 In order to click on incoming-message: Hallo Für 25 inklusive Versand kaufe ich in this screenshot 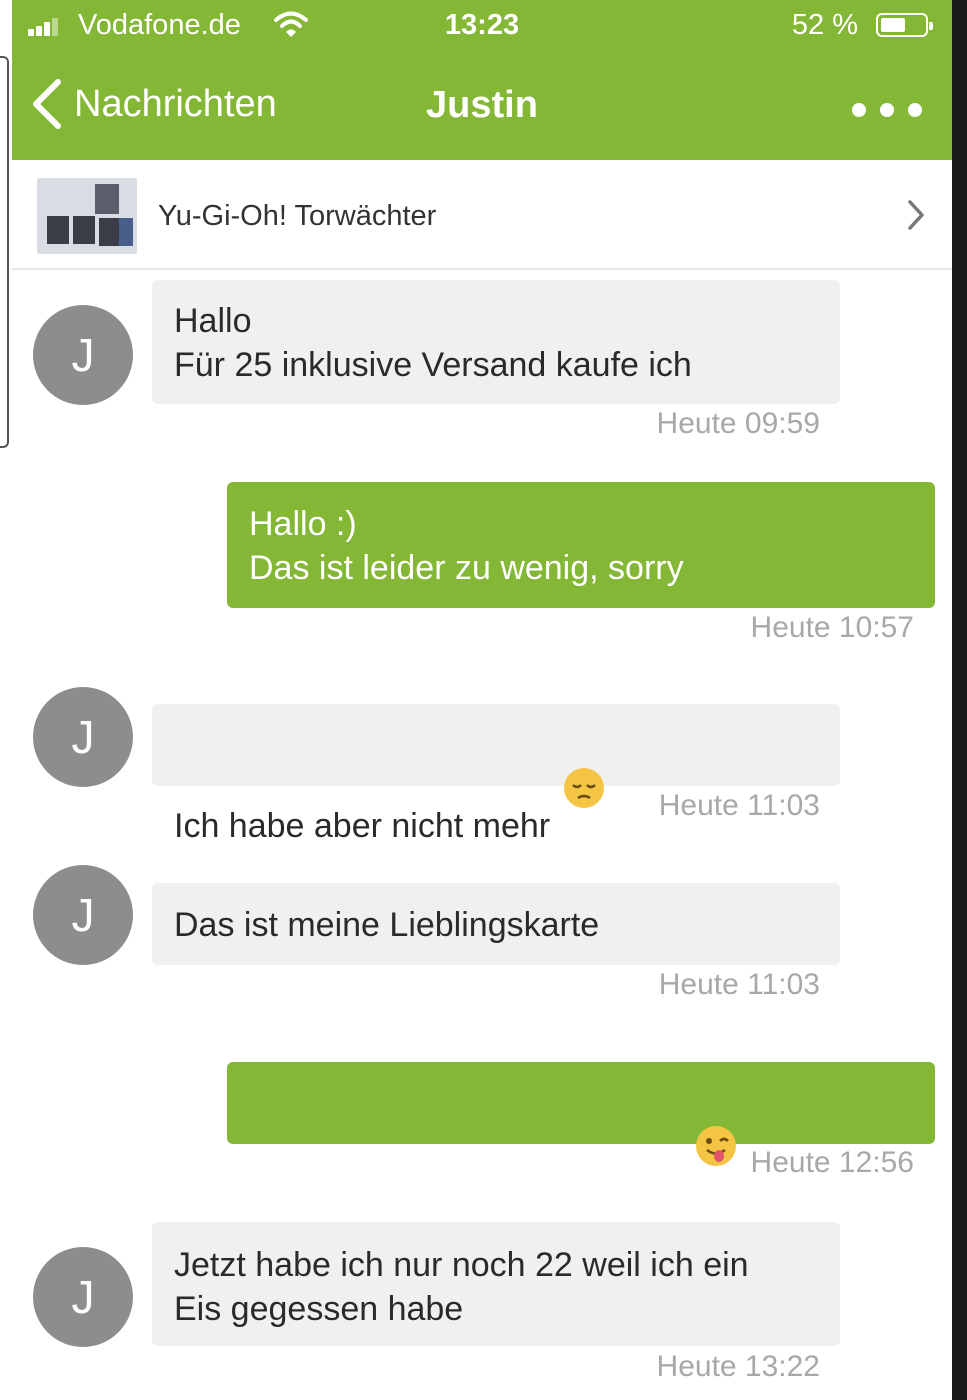, I will do `click(496, 342)`.